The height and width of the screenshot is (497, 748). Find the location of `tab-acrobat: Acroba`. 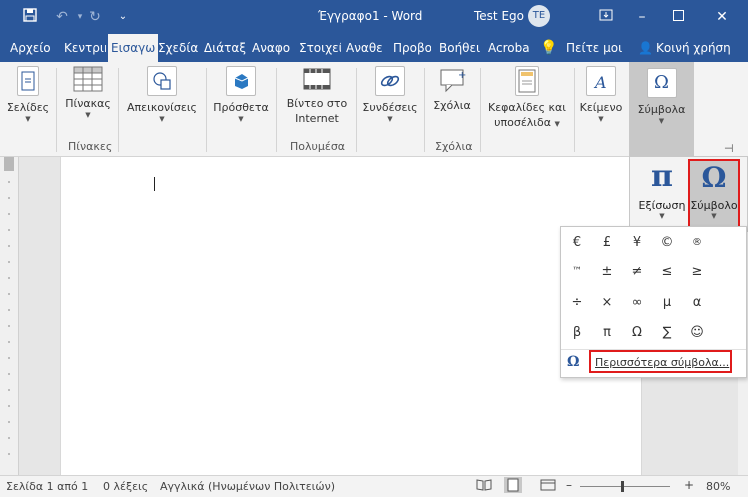

tab-acrobat: Acroba is located at coordinates (509, 48).